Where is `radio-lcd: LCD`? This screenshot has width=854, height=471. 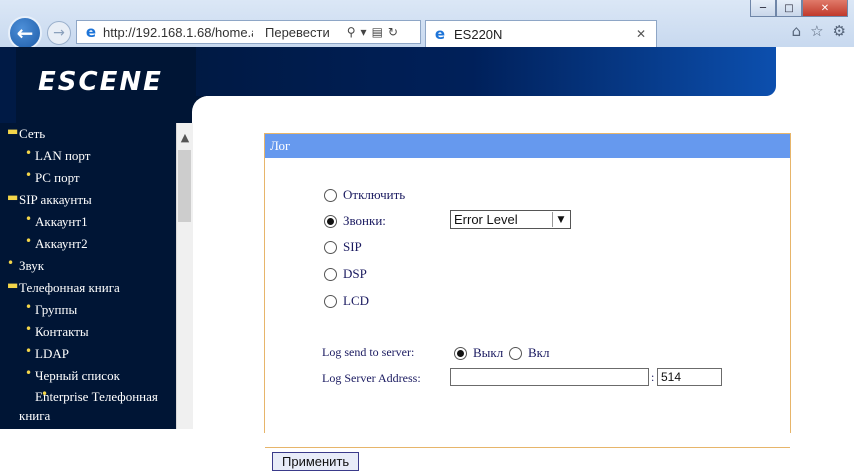 radio-lcd: LCD is located at coordinates (346, 301).